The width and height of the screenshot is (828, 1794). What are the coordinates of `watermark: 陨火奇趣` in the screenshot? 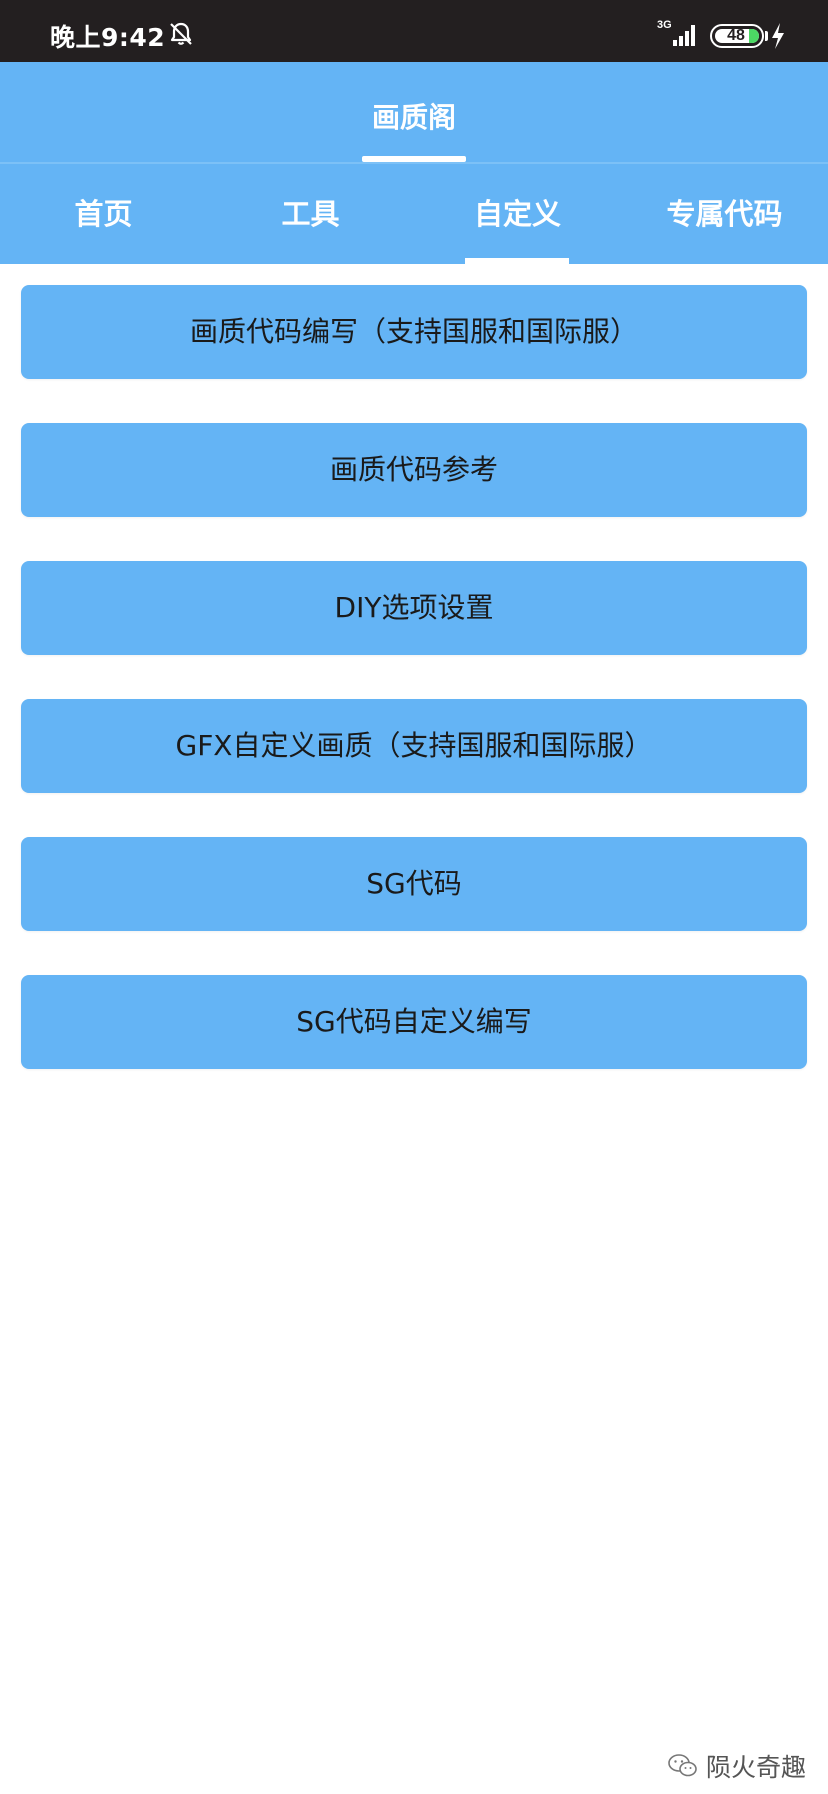 It's located at (737, 1766).